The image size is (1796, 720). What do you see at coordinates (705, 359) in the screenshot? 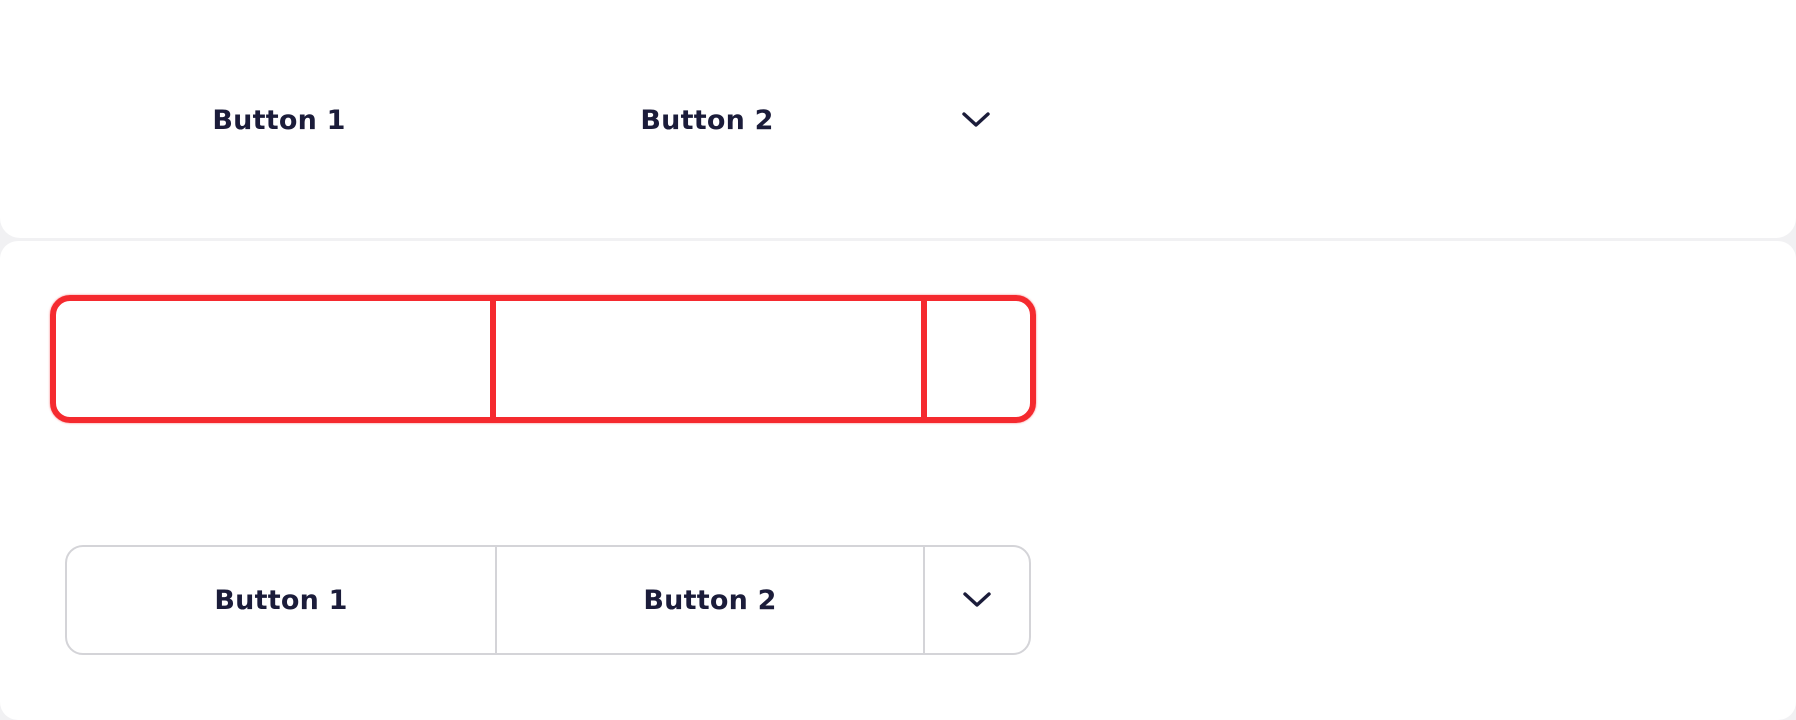
I see `segment-2-outline` at bounding box center [705, 359].